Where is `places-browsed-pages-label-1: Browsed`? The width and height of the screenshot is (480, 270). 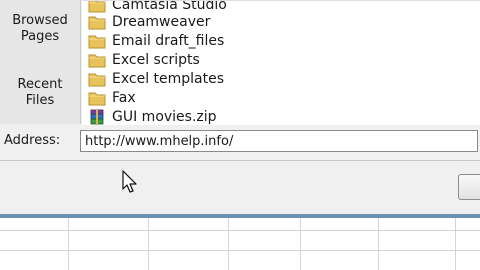
places-browsed-pages-label-1: Browsed is located at coordinates (40, 20).